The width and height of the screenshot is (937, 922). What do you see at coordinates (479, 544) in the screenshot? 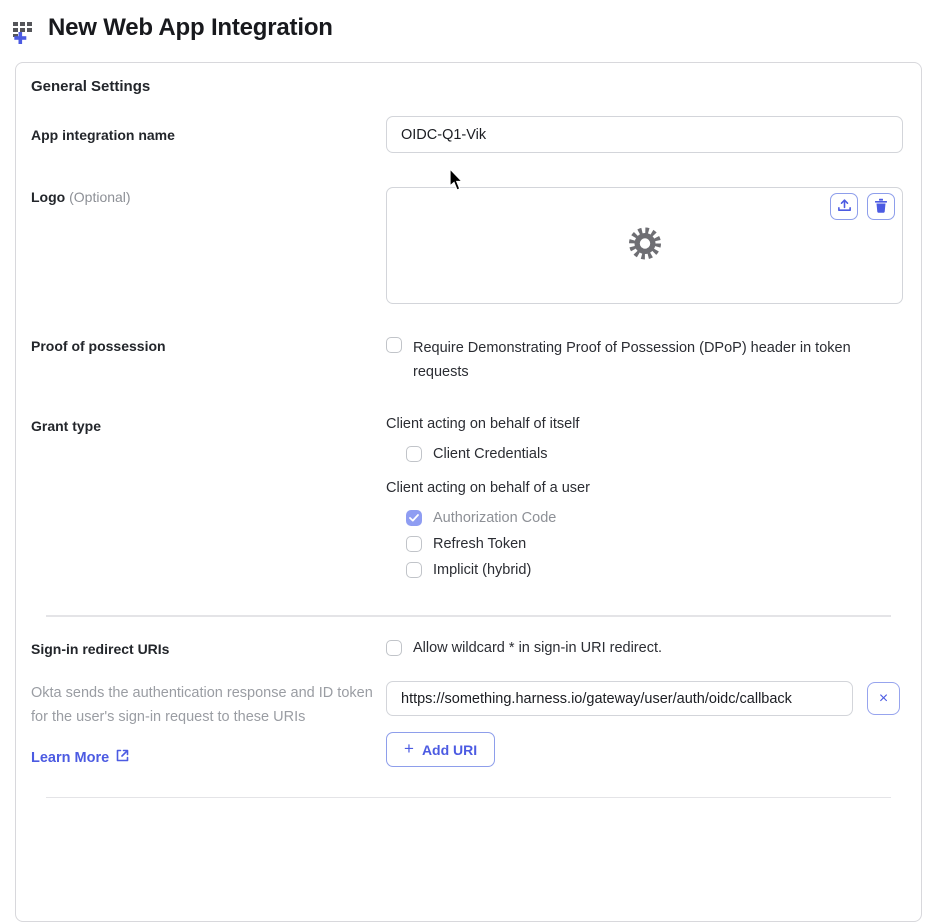
I see `refresh-token-label: Refresh Token` at bounding box center [479, 544].